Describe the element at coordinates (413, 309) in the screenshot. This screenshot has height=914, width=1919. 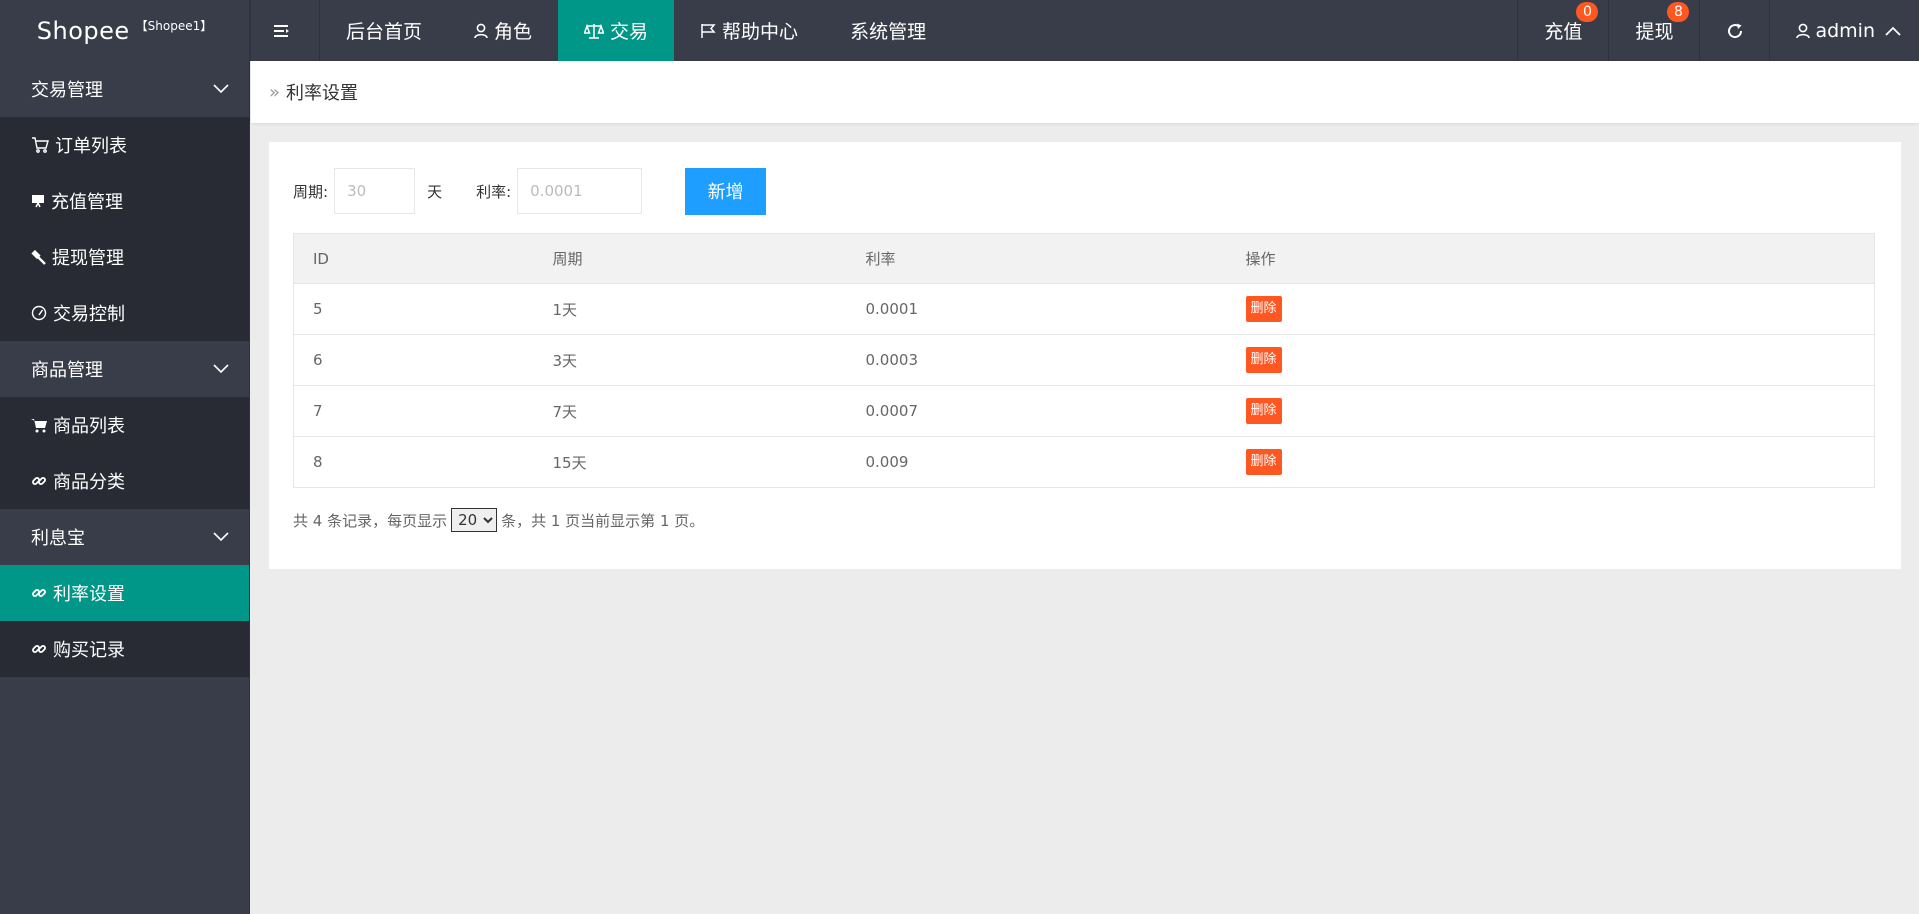
I see `cell-id: 5` at that location.